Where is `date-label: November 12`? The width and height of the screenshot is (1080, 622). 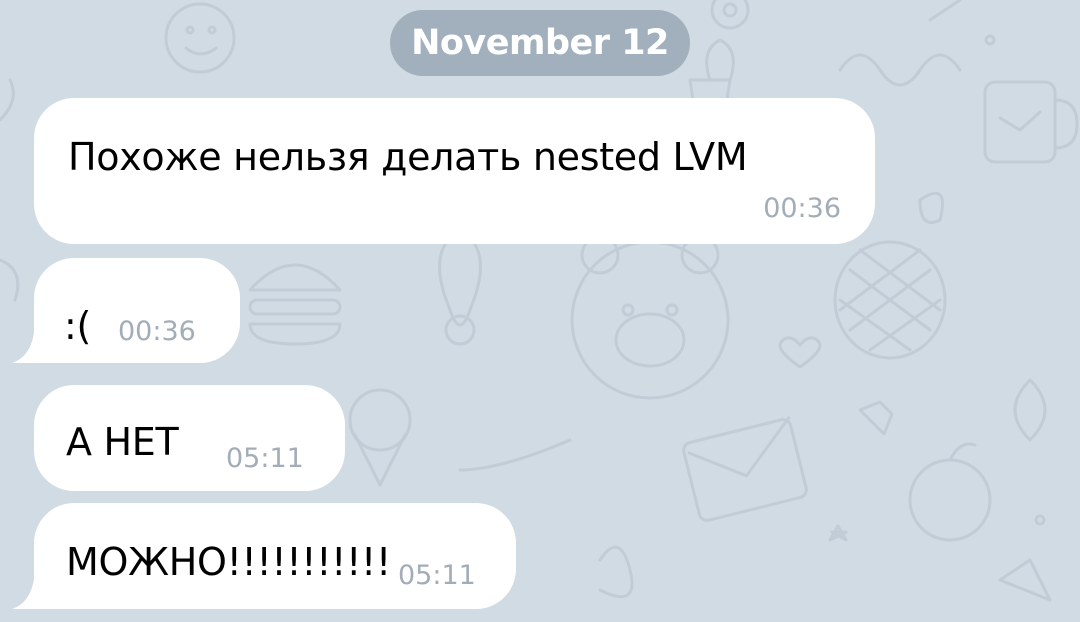
date-label: November 12 is located at coordinates (540, 43).